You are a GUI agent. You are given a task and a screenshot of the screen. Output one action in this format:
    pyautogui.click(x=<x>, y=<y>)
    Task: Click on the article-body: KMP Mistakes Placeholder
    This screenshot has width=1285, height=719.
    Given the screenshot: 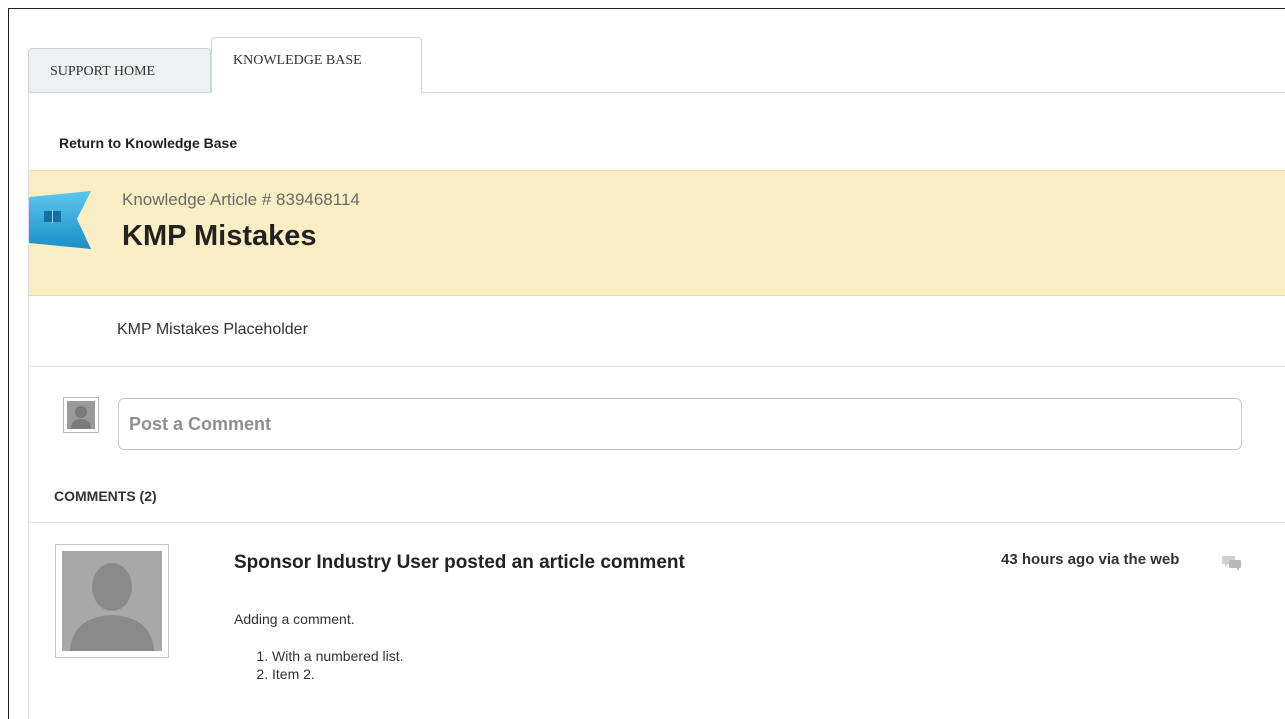 What is the action you would take?
    pyautogui.click(x=212, y=329)
    